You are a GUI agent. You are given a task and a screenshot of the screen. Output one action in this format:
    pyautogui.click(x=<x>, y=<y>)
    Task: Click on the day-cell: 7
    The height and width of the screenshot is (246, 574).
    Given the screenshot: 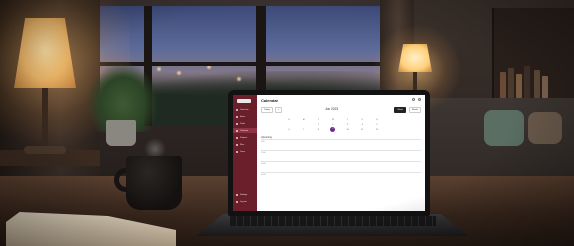 What is the action you would take?
    pyautogui.click(x=304, y=130)
    